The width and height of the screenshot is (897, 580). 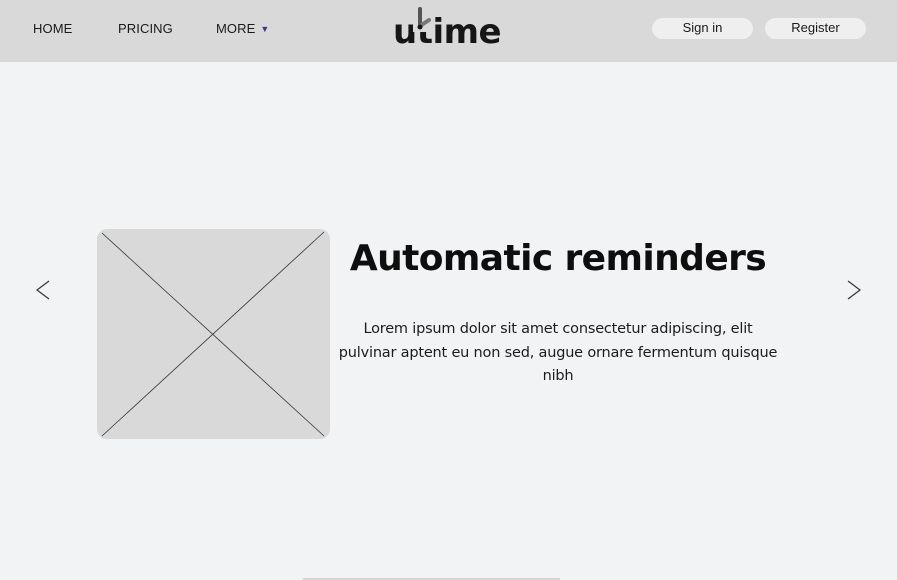 I want to click on nav-pricing-link: PRICING, so click(x=145, y=28).